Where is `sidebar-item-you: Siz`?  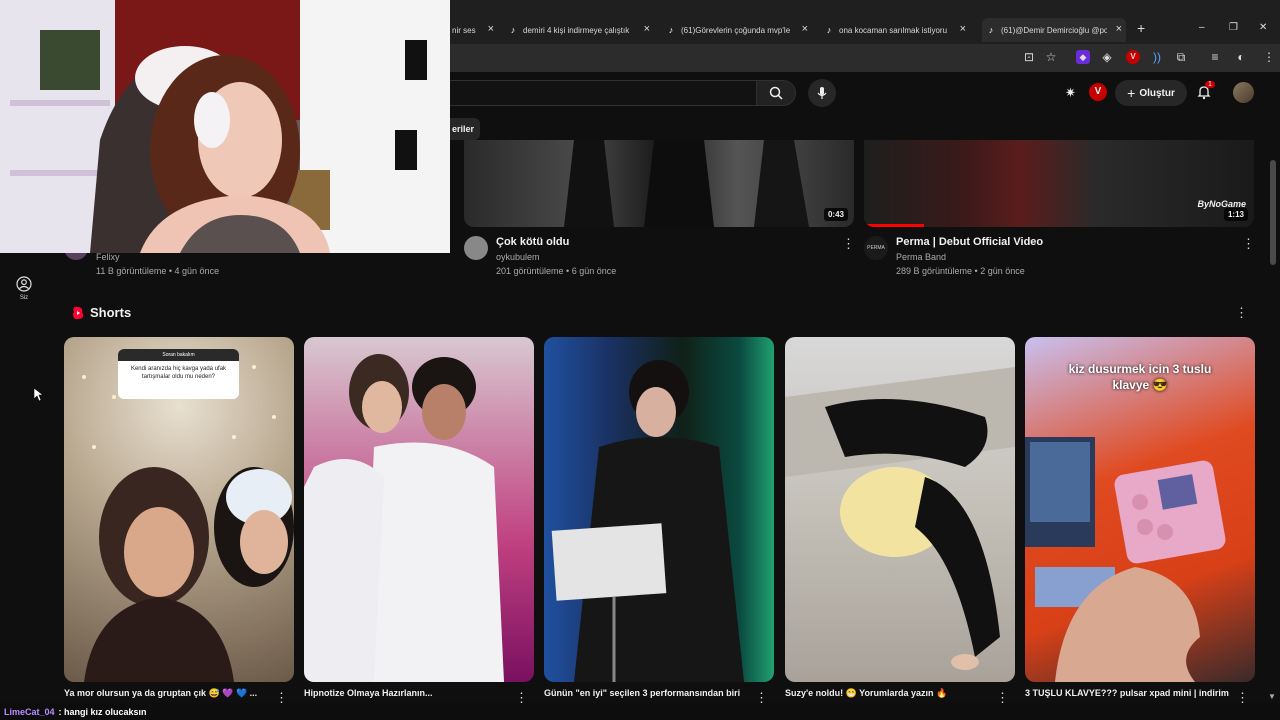
sidebar-item-you: Siz is located at coordinates (24, 288).